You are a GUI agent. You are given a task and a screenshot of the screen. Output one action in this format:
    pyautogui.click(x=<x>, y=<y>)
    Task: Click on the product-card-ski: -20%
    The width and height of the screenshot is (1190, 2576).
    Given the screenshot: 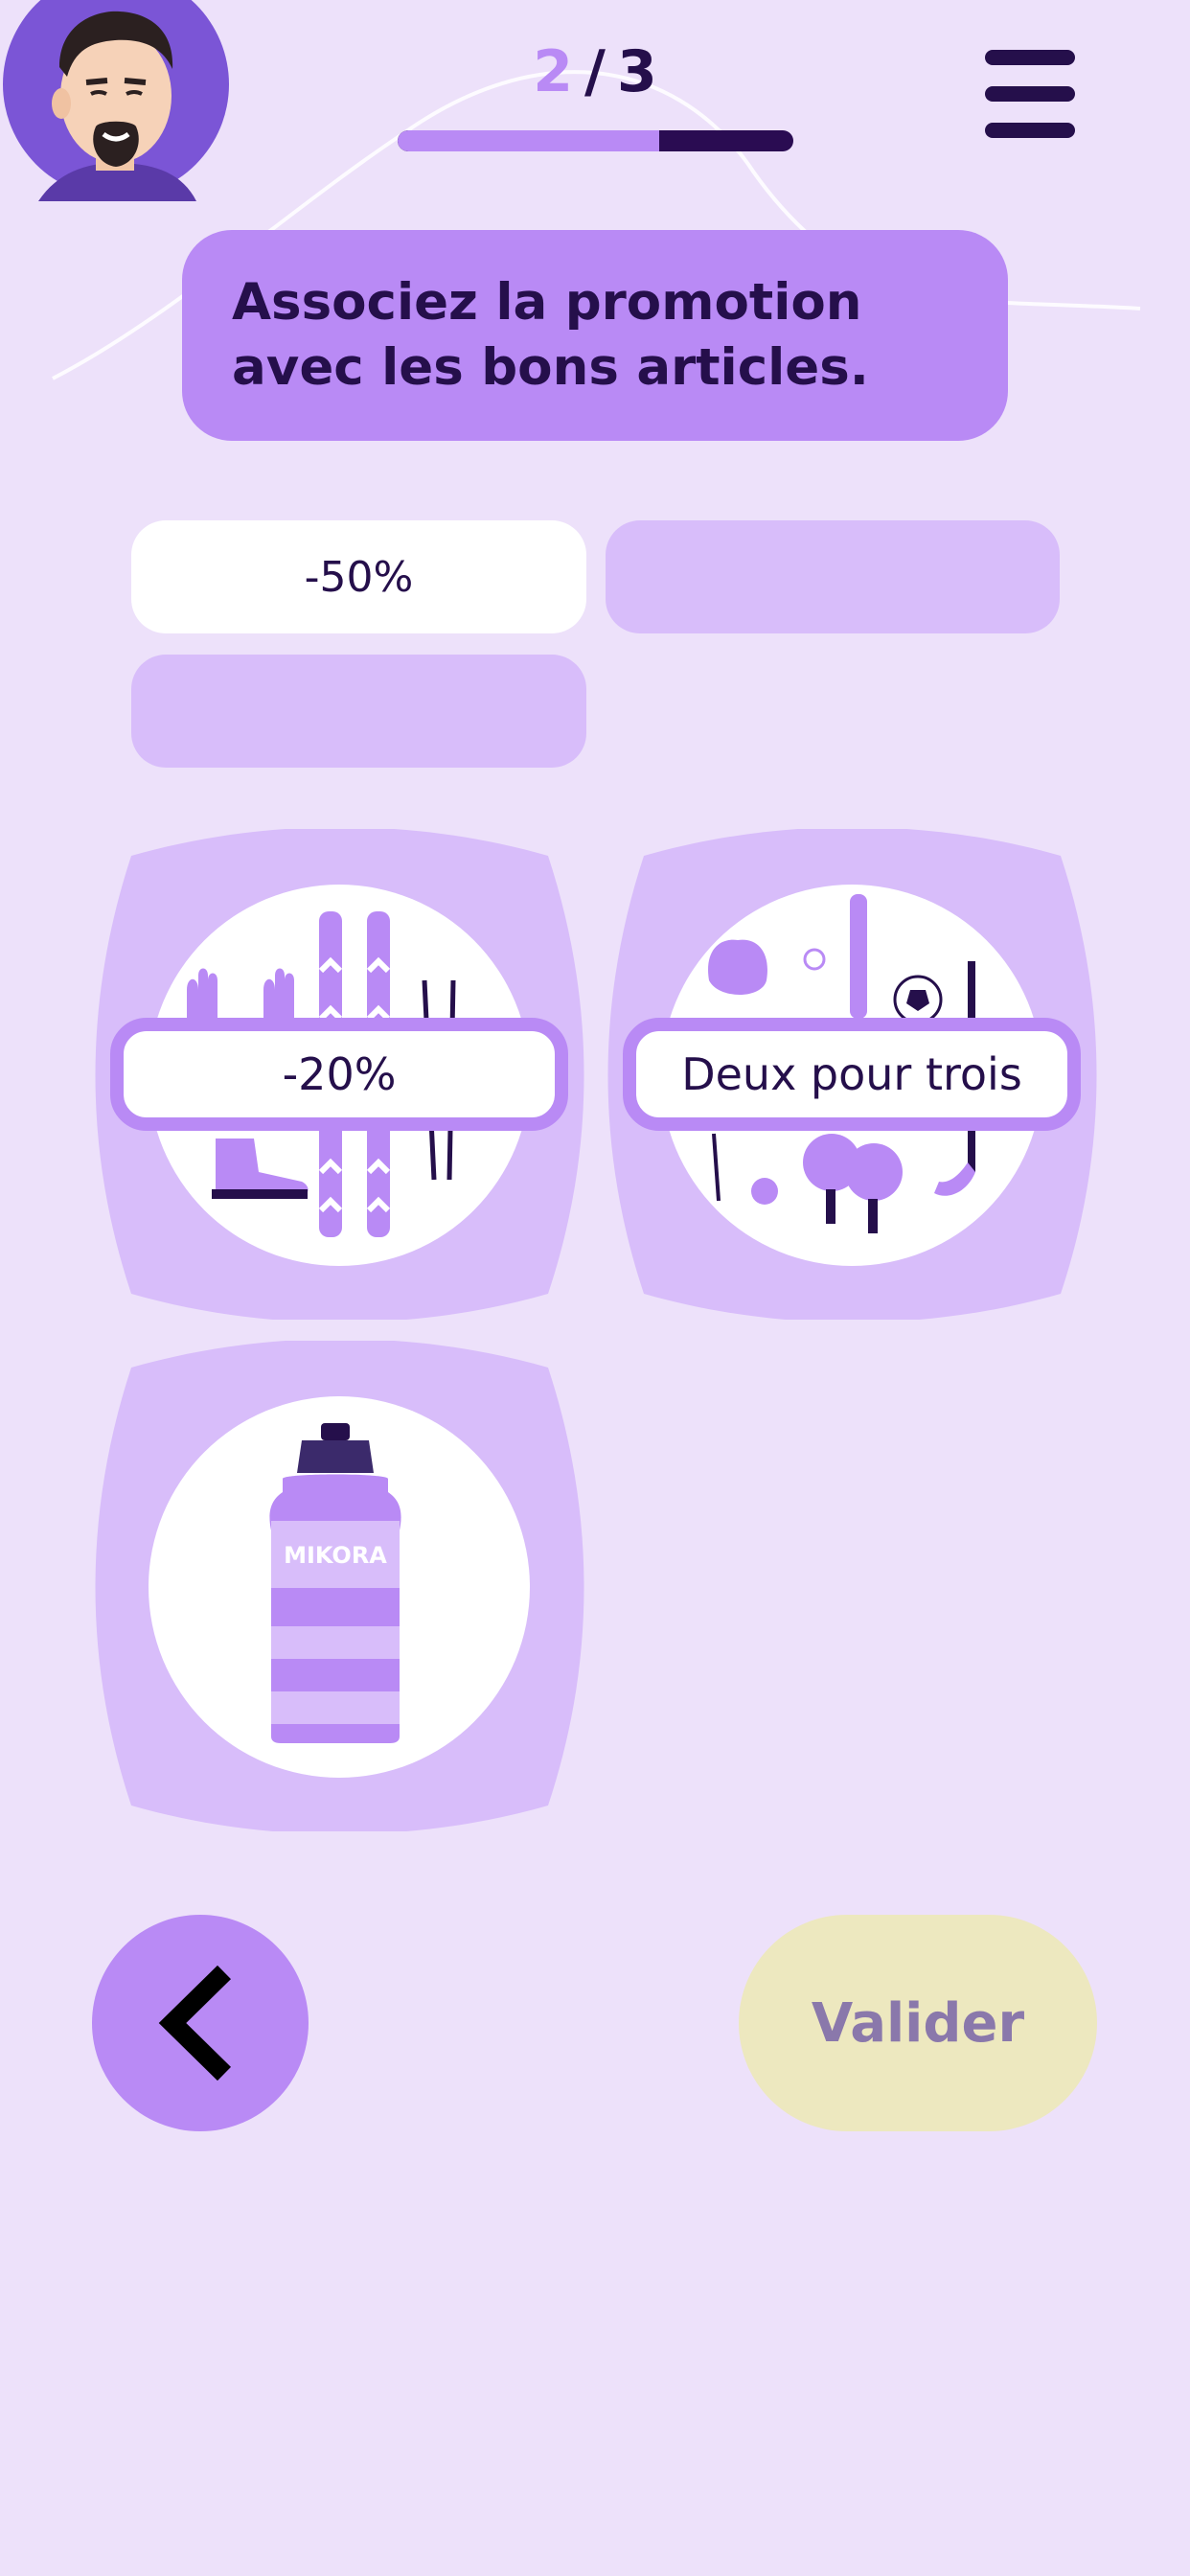 What is the action you would take?
    pyautogui.click(x=340, y=1074)
    